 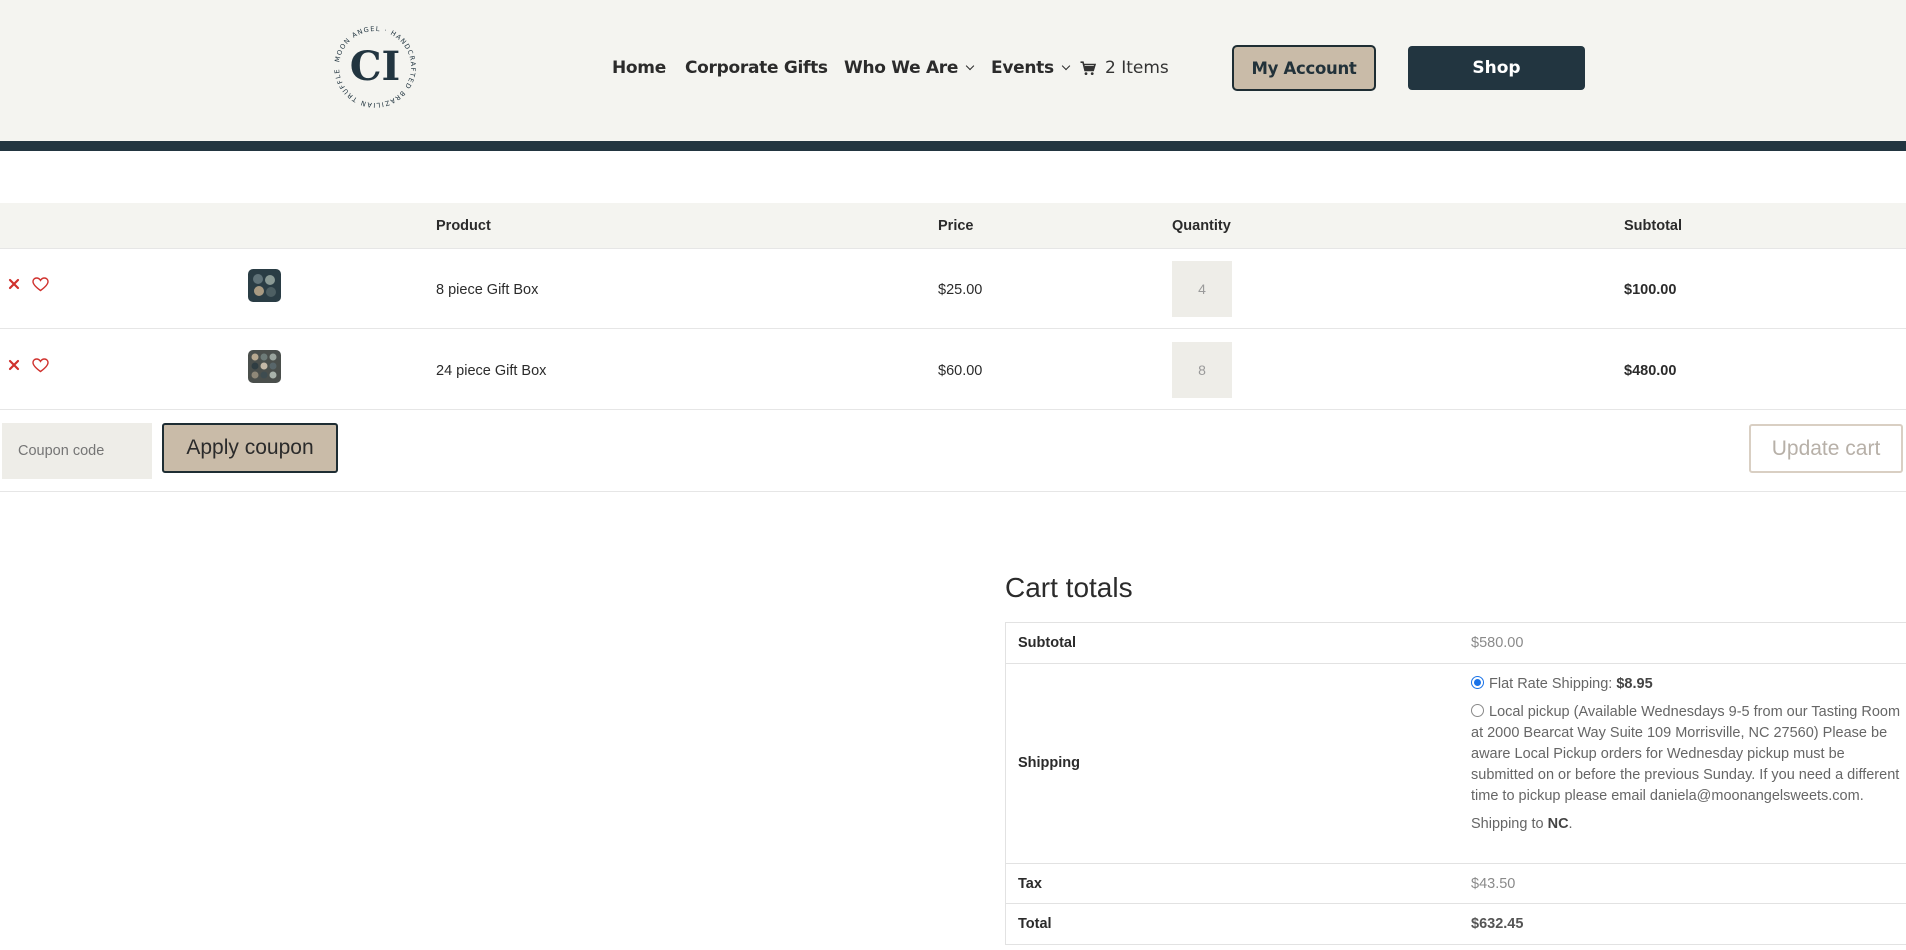 I want to click on product-price: $25.00, so click(x=960, y=290).